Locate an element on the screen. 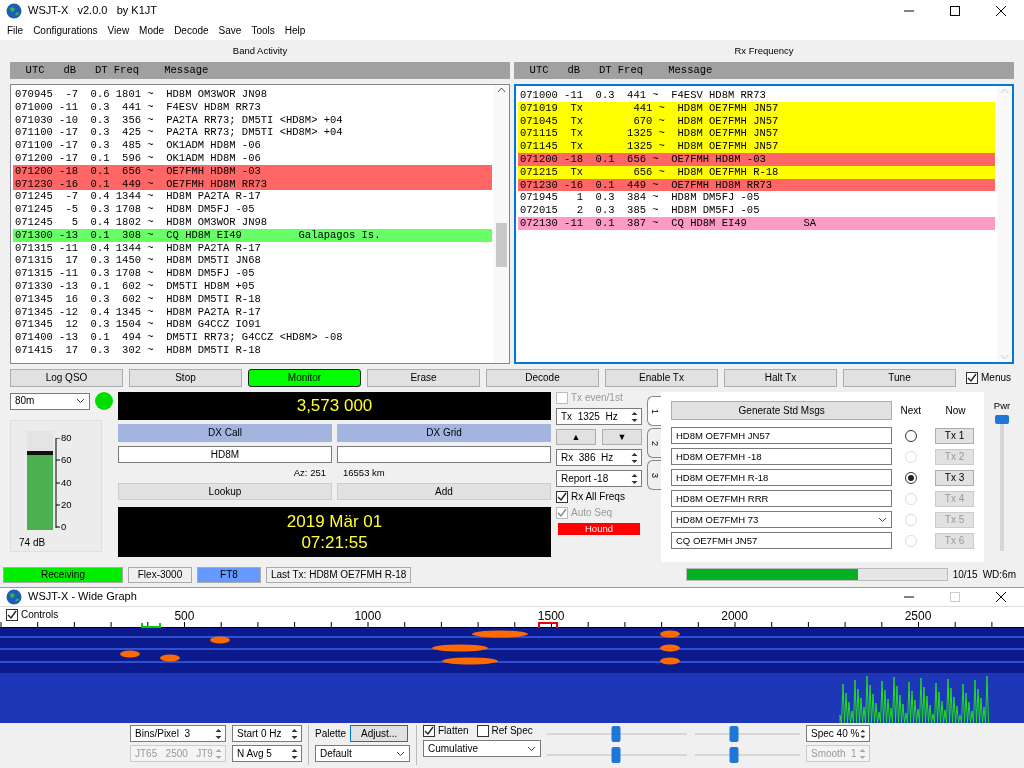  spin-box: Report -18 is located at coordinates (599, 478).